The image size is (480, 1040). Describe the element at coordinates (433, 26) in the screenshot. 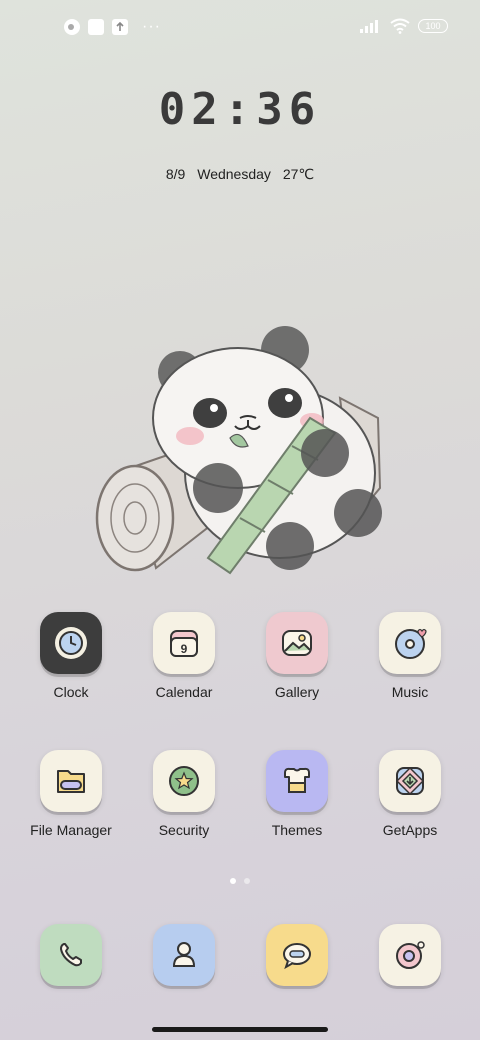

I see `battery-icon: 100` at that location.